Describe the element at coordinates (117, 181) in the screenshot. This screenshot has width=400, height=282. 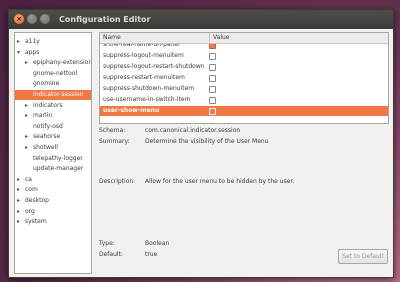
I see `description-label: Description:` at that location.